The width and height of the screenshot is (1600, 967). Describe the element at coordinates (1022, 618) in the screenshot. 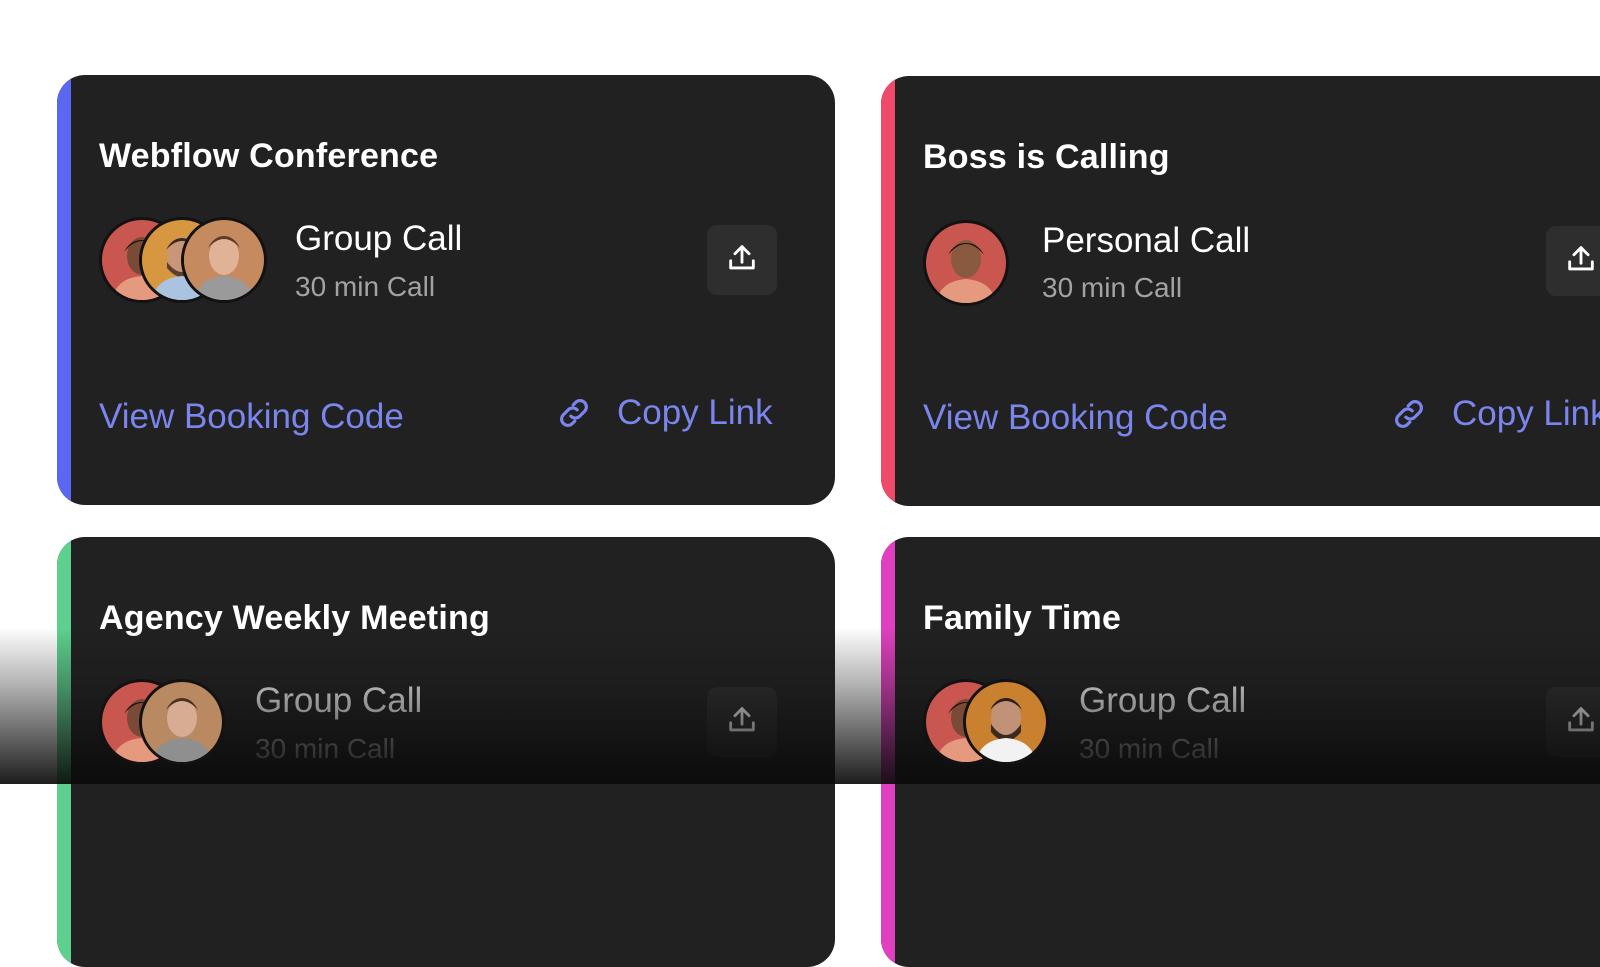

I see `card-title: Family Time` at that location.